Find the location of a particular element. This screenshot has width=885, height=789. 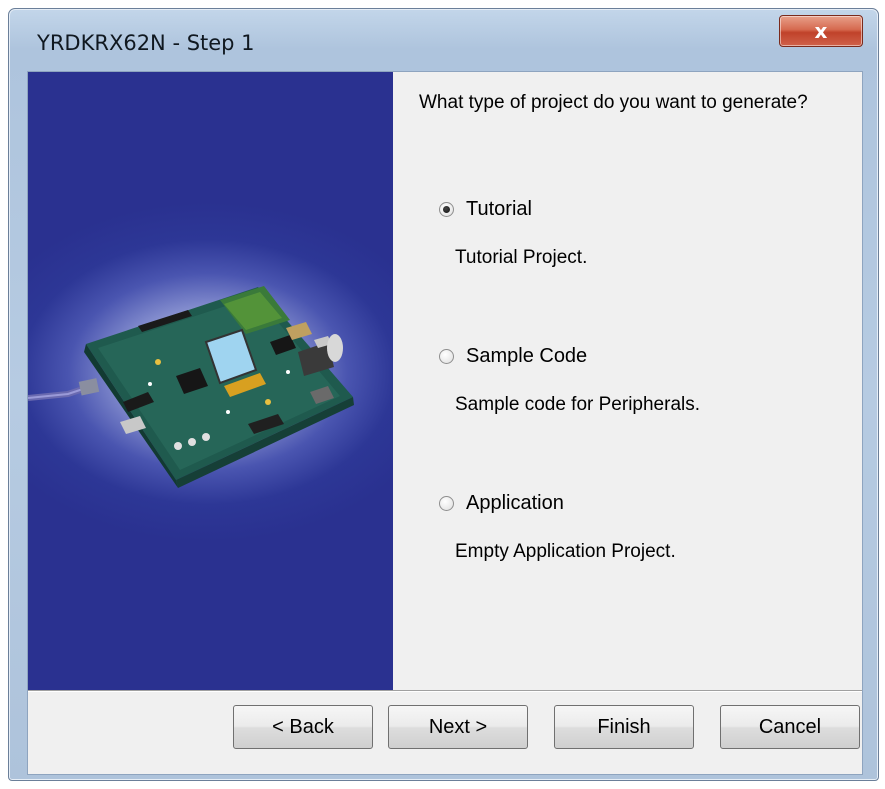

radio-tutorial: Tutorial is located at coordinates (485, 209).